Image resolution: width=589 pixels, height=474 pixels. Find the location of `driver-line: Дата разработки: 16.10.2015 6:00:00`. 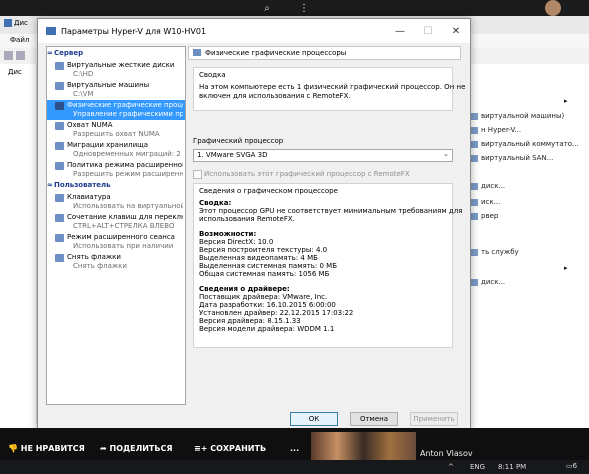

driver-line: Дата разработки: 16.10.2015 6:00:00 is located at coordinates (267, 305).